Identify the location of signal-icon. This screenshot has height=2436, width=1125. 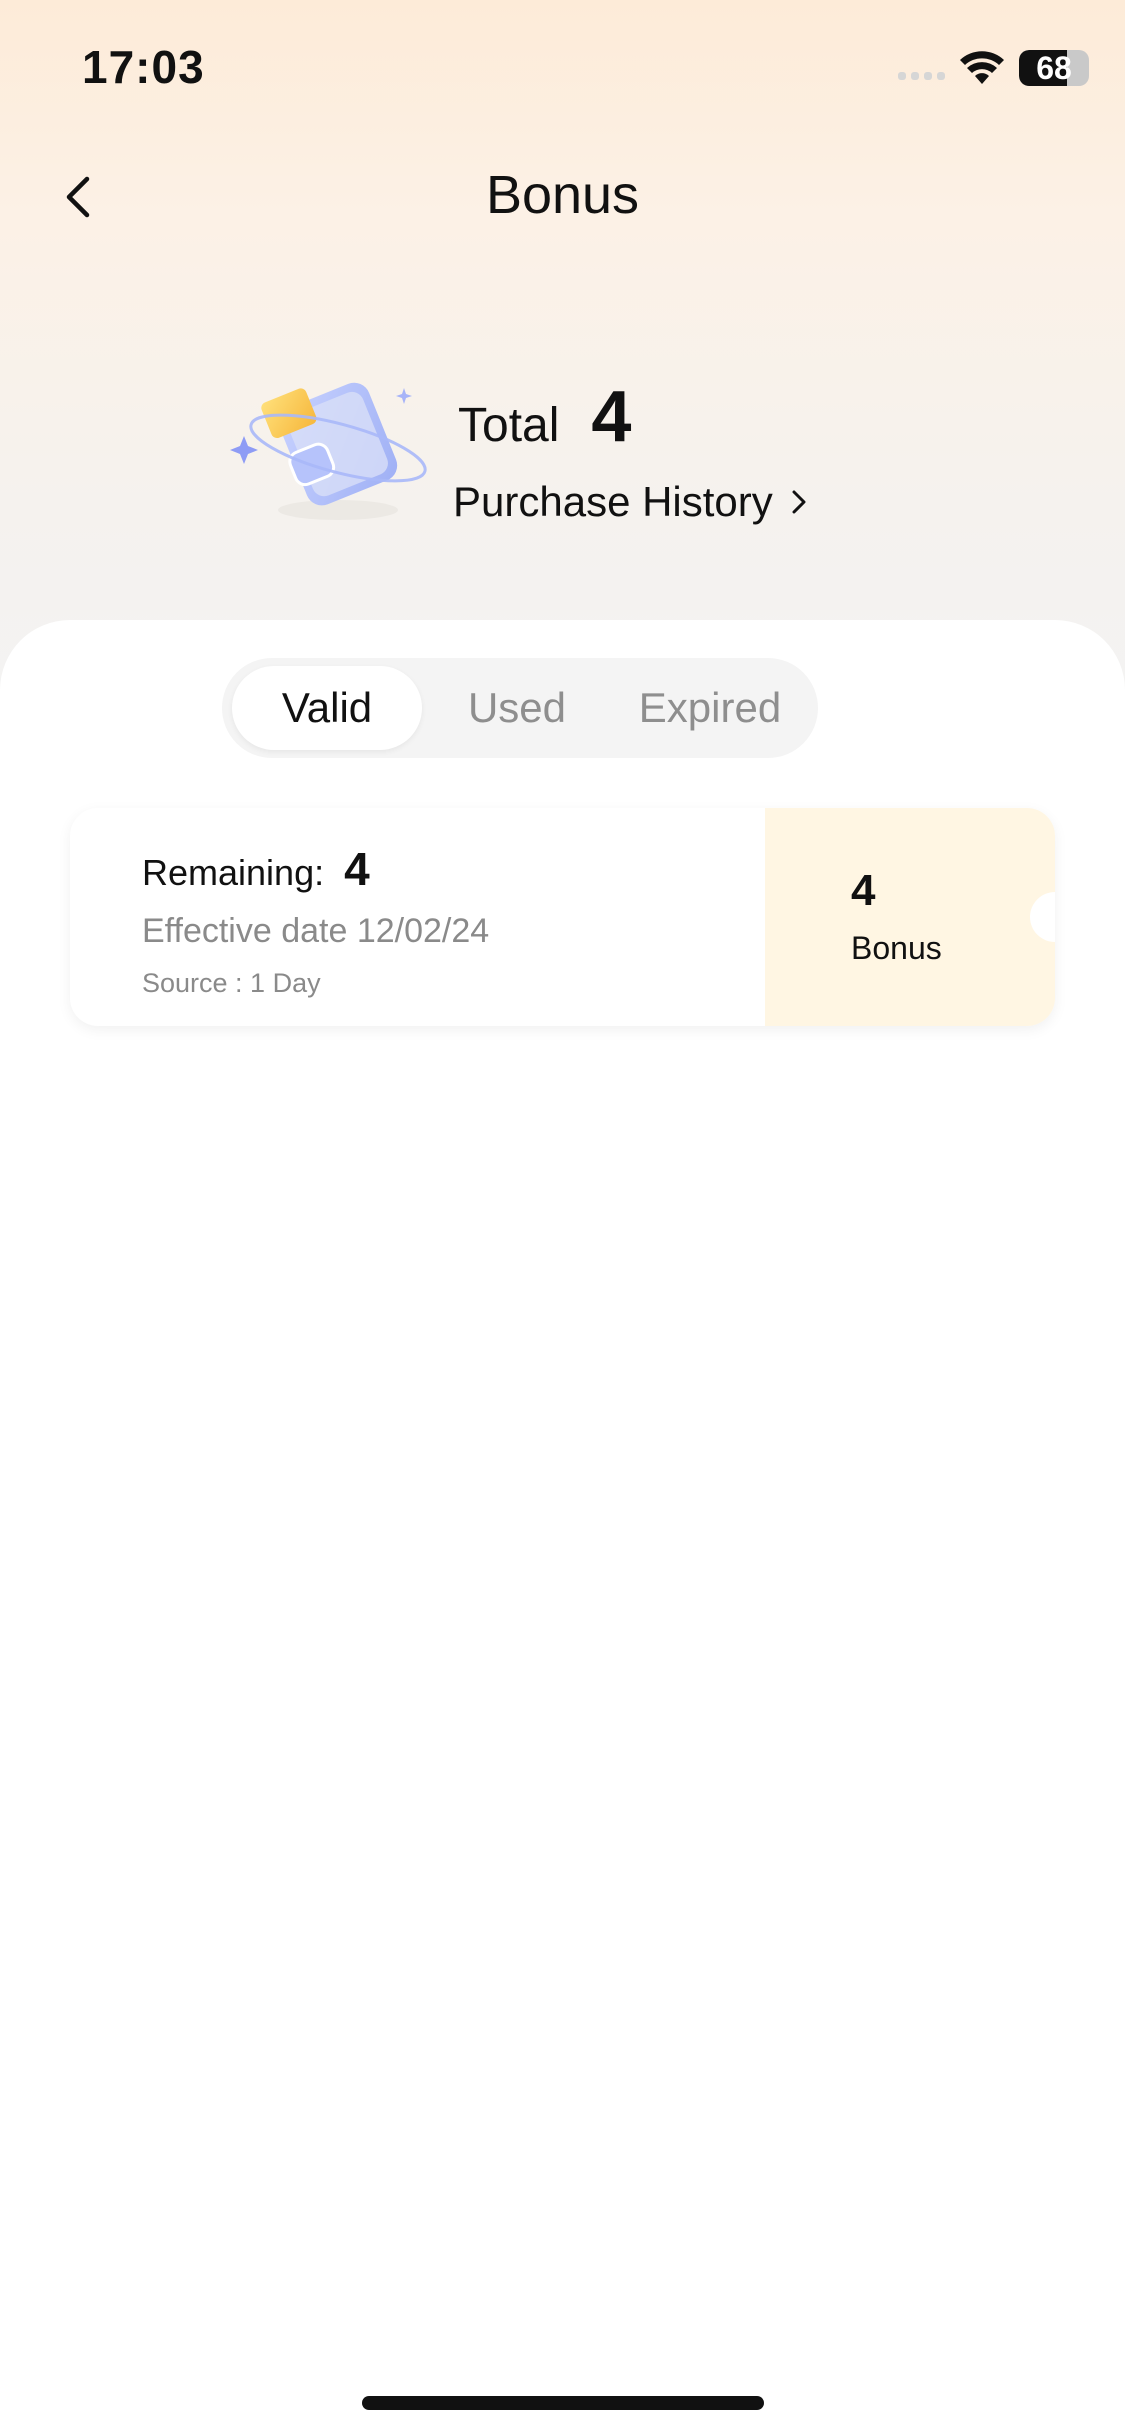
(921, 68).